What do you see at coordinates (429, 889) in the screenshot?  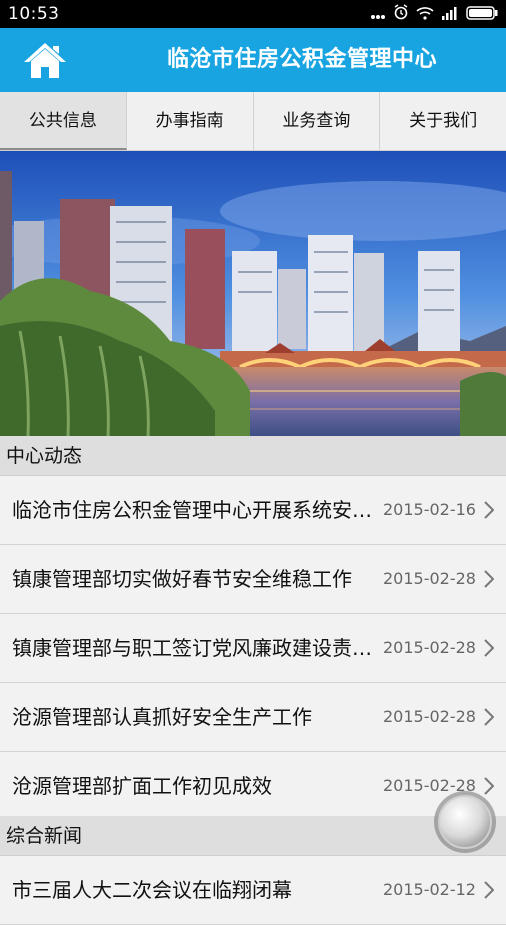 I see `news-date: 2015-02-12` at bounding box center [429, 889].